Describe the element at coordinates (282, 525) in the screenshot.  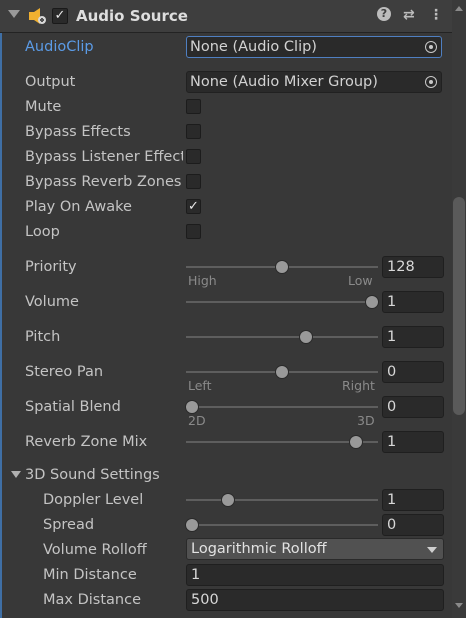
I see `spread-slider-track` at that location.